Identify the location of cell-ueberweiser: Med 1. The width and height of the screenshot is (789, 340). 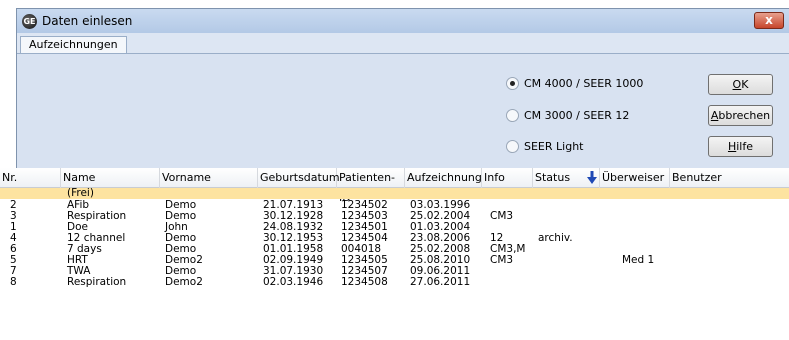
(638, 260).